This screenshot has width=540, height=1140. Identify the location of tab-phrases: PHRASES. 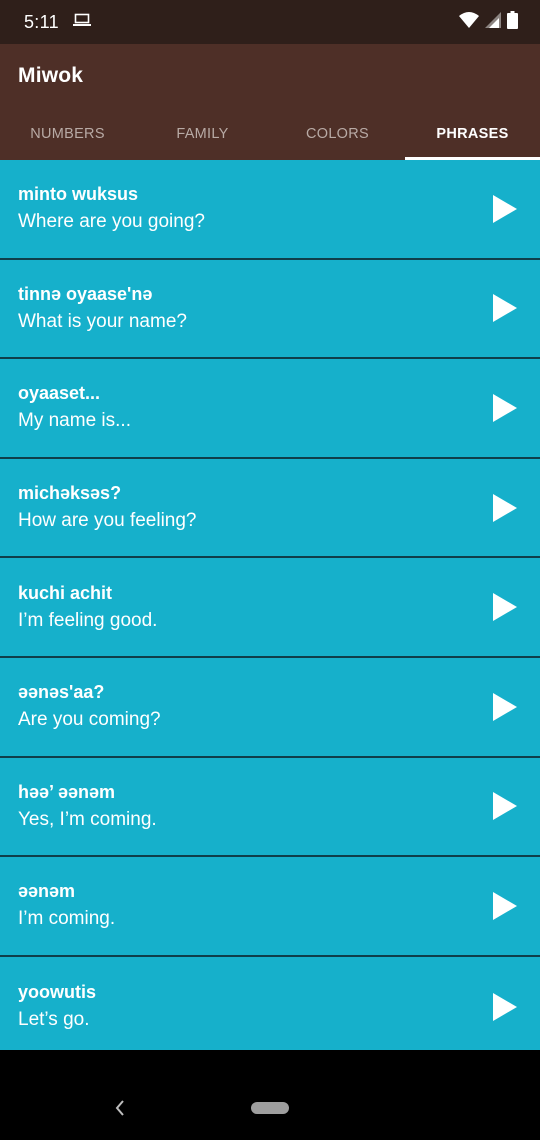
(472, 134).